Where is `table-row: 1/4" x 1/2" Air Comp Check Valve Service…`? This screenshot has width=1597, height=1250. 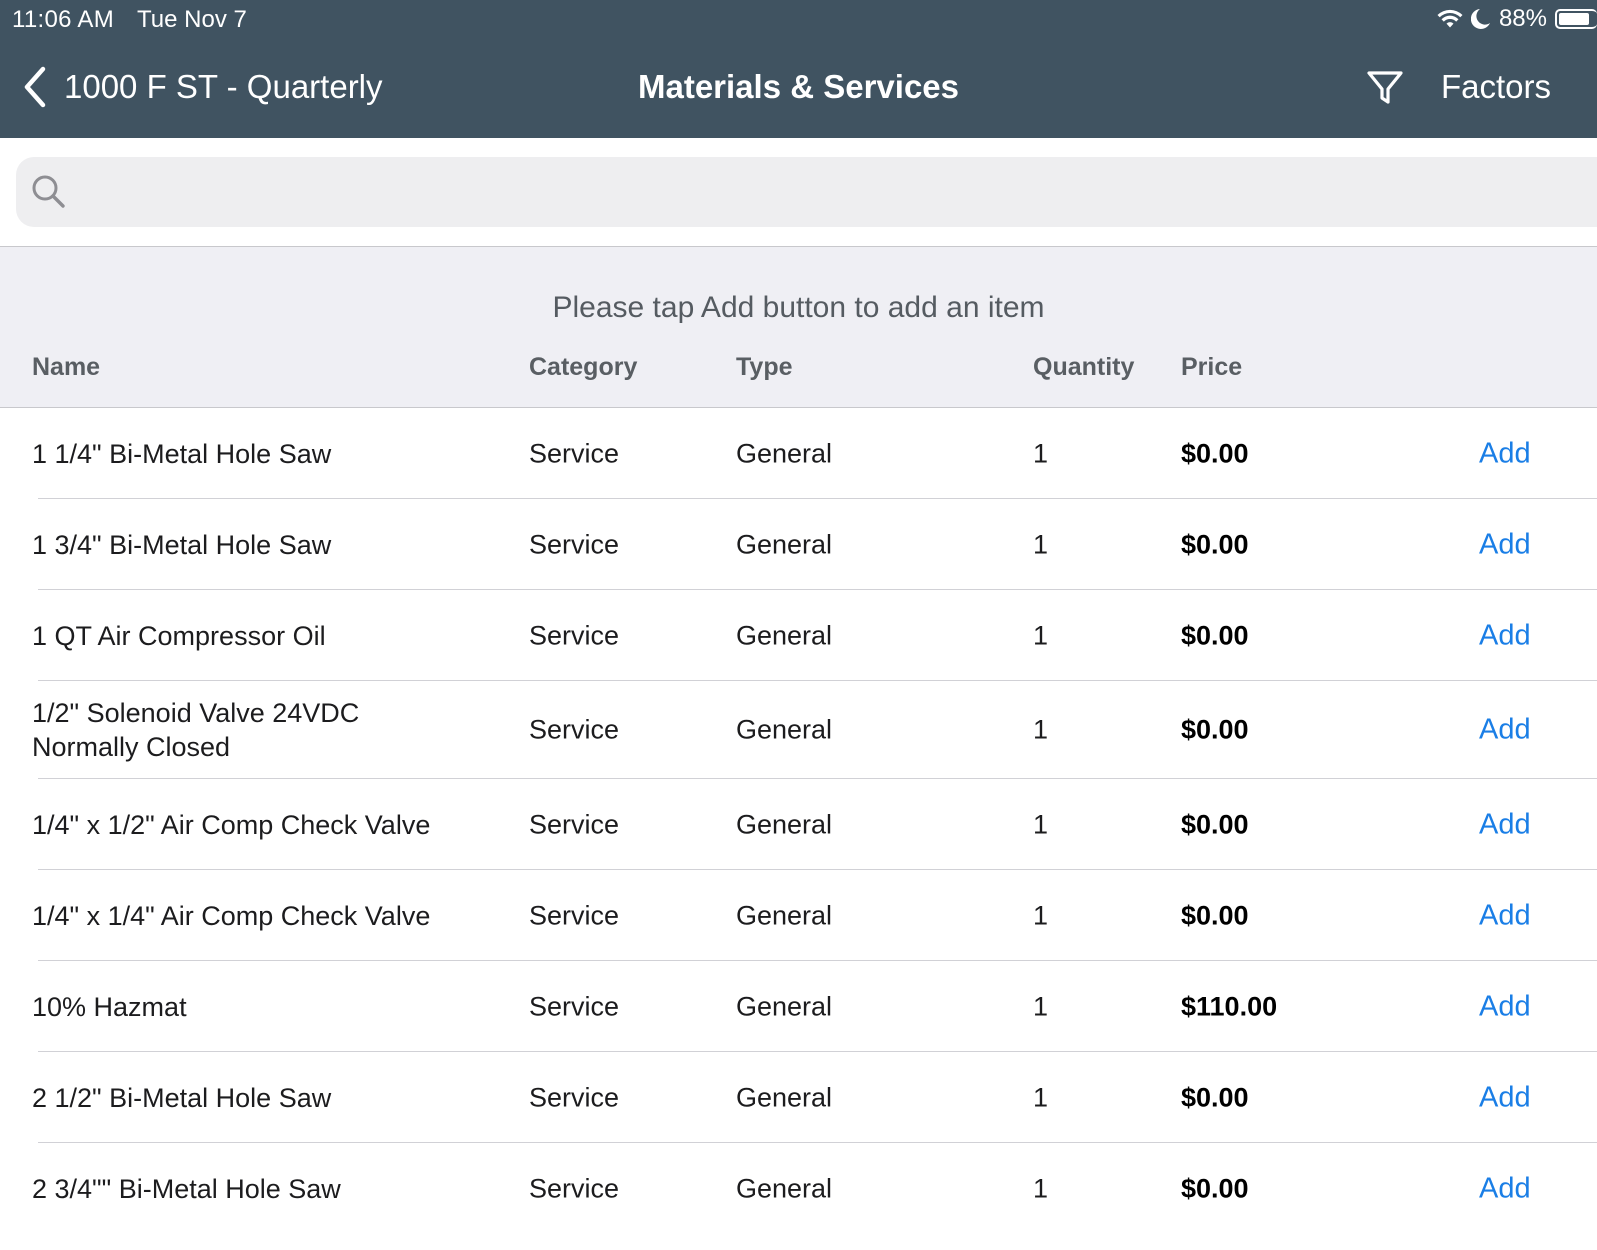
table-row: 1/4" x 1/2" Air Comp Check Valve Service… is located at coordinates (798, 824).